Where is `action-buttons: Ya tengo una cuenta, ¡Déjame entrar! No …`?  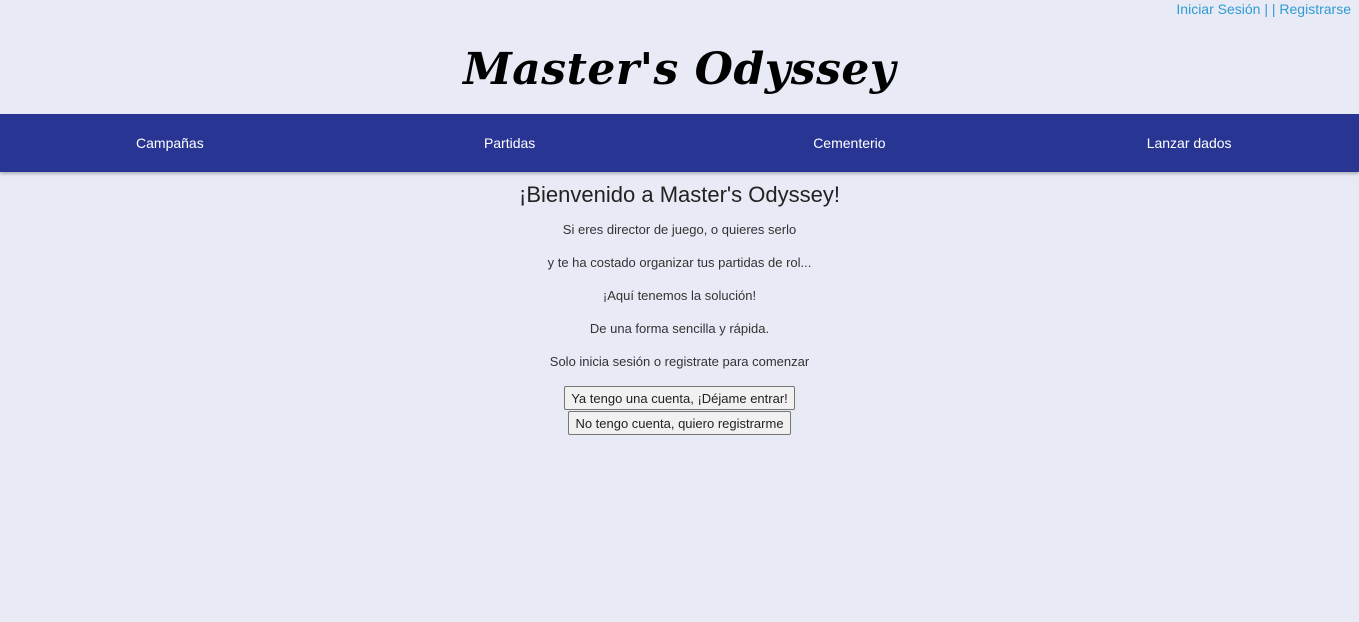
action-buttons: Ya tengo una cuenta, ¡Déjame entrar! No … is located at coordinates (679, 410).